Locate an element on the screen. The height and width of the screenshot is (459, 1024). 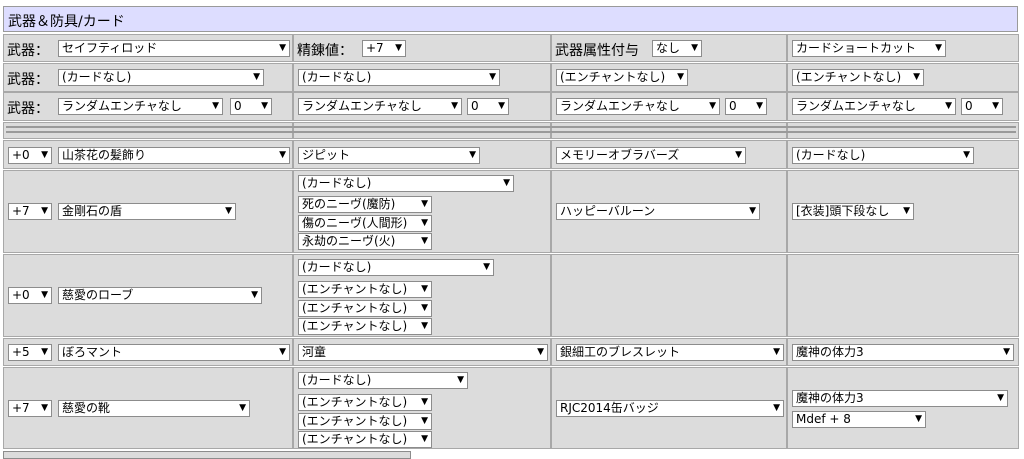
accessory2-select: RJC2014缶バッジ ▼ is located at coordinates (670, 408).